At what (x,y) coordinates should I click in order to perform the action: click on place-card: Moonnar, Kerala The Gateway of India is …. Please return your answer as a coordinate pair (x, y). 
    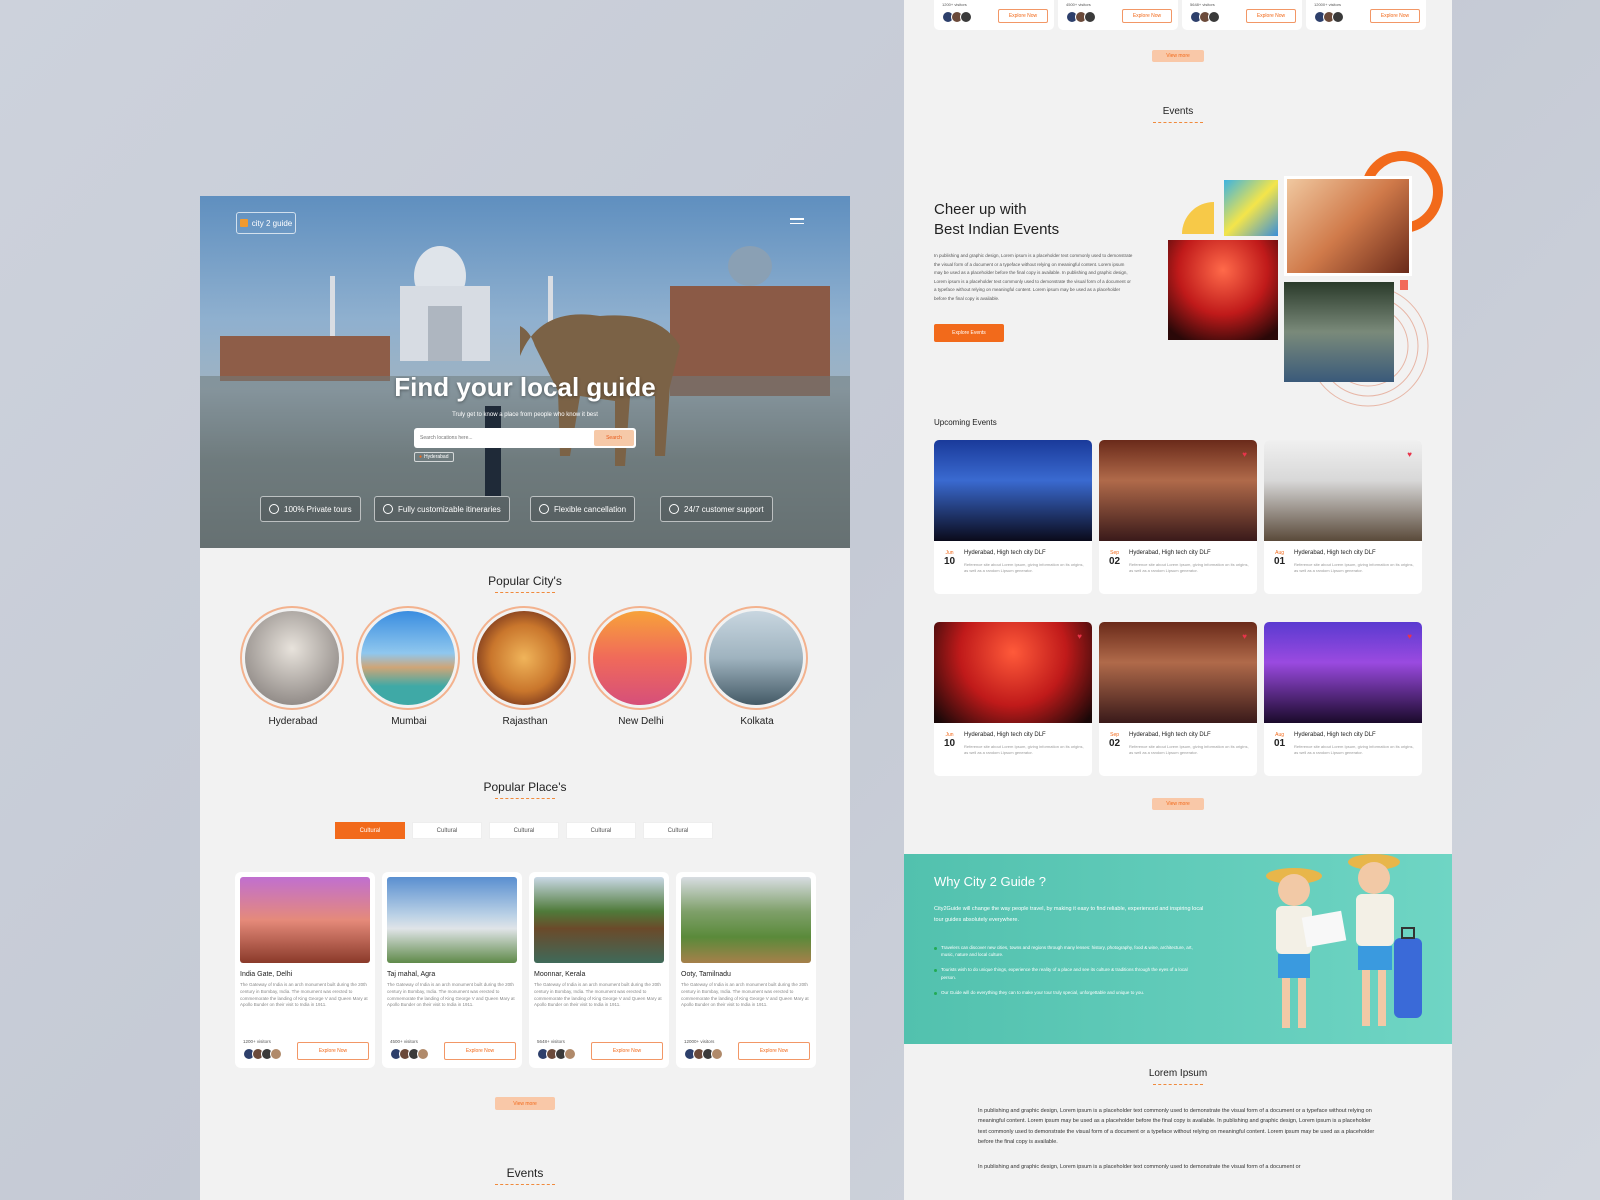
    Looking at the image, I should click on (599, 970).